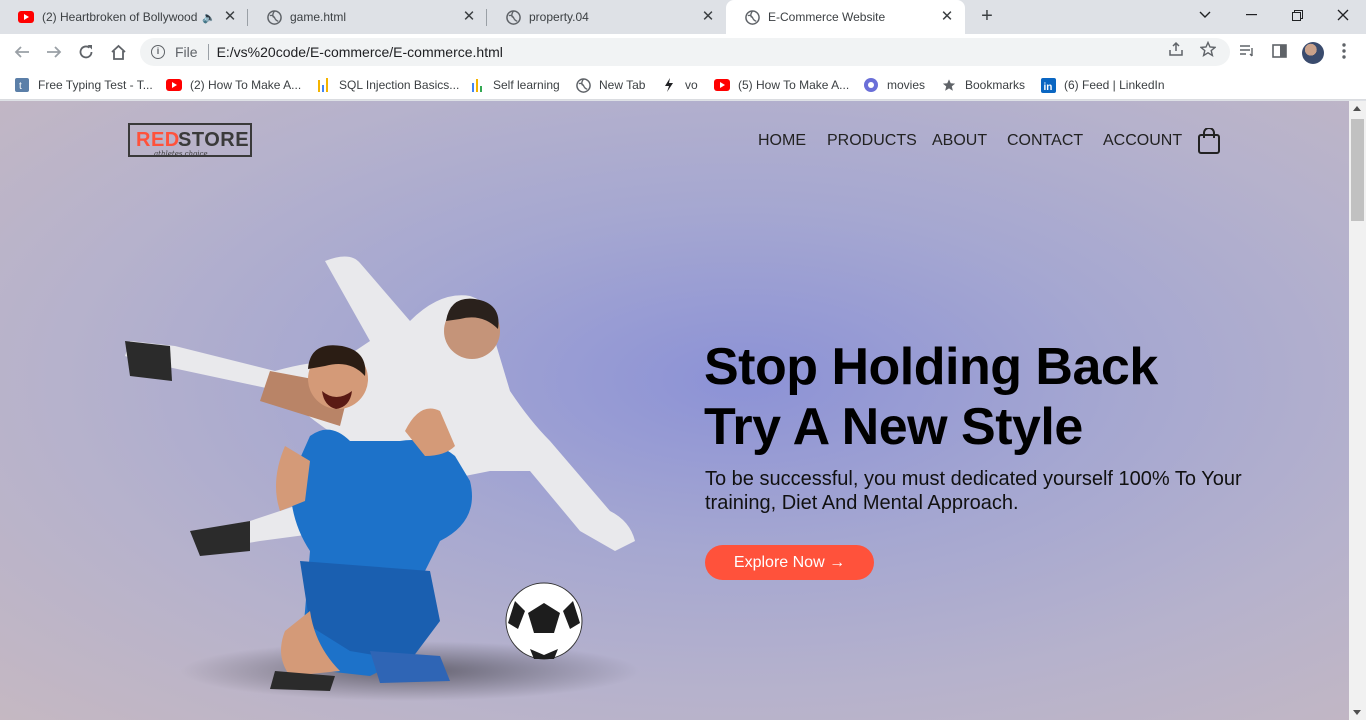  What do you see at coordinates (1343, 15) in the screenshot?
I see `close-window-icon` at bounding box center [1343, 15].